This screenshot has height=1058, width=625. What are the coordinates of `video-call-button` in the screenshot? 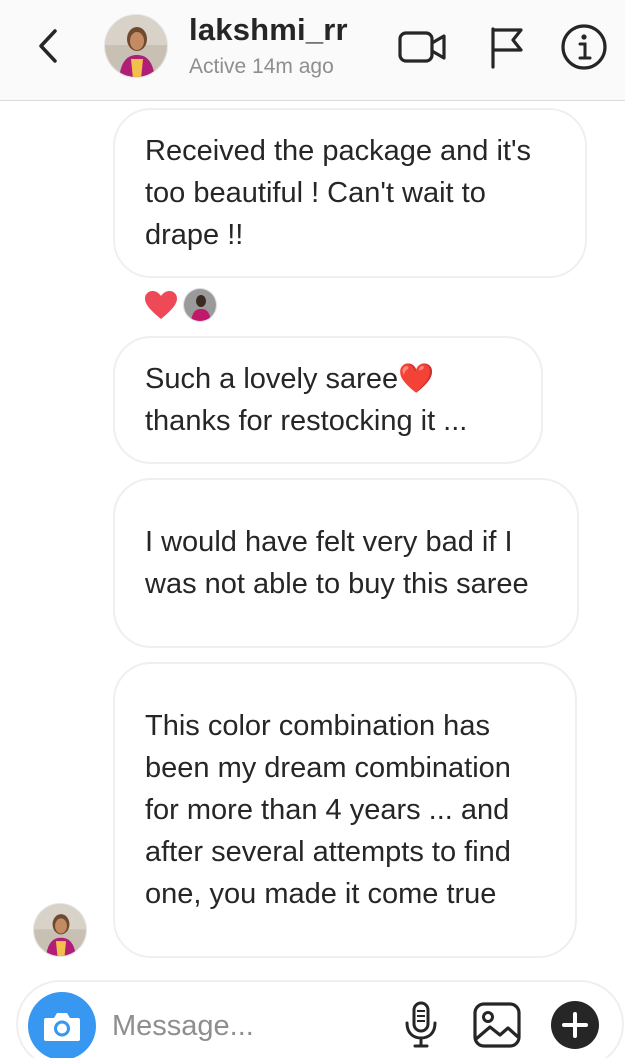 It's located at (423, 47).